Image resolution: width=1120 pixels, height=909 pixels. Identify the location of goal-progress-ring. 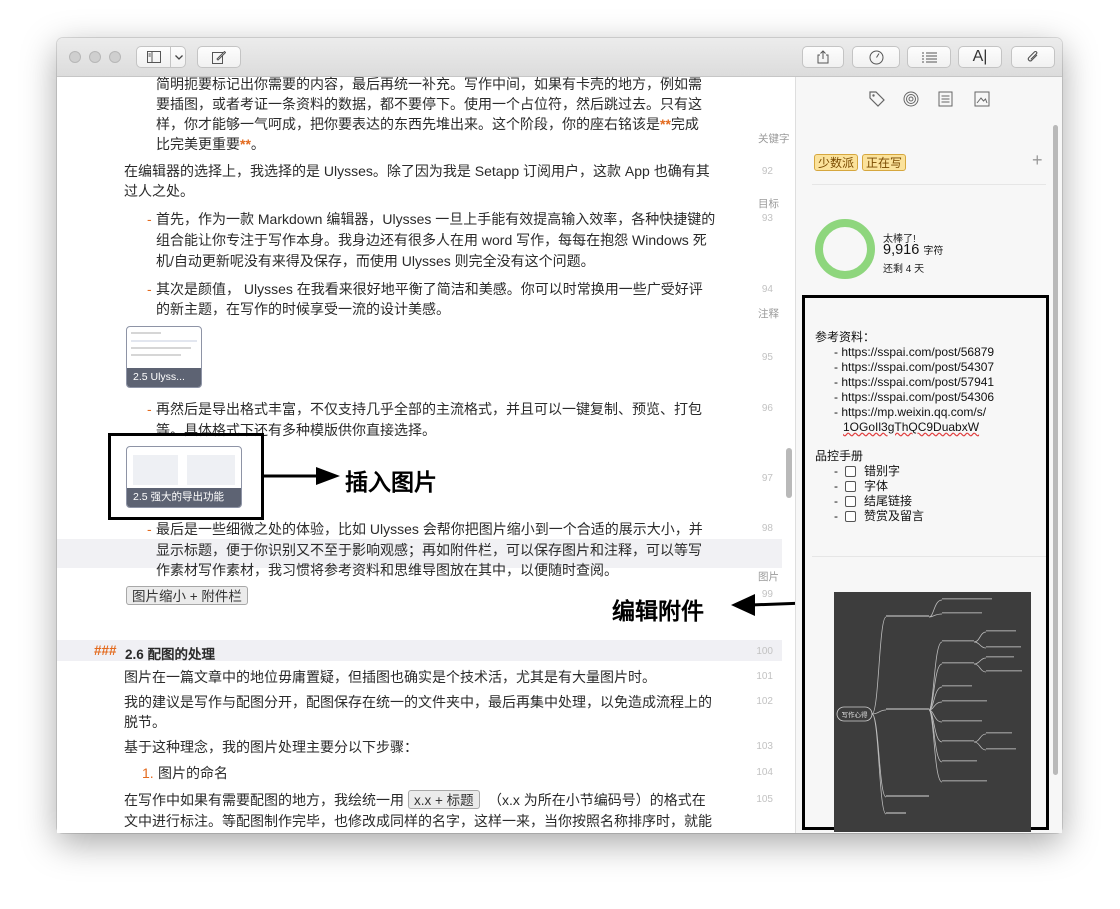
(845, 249).